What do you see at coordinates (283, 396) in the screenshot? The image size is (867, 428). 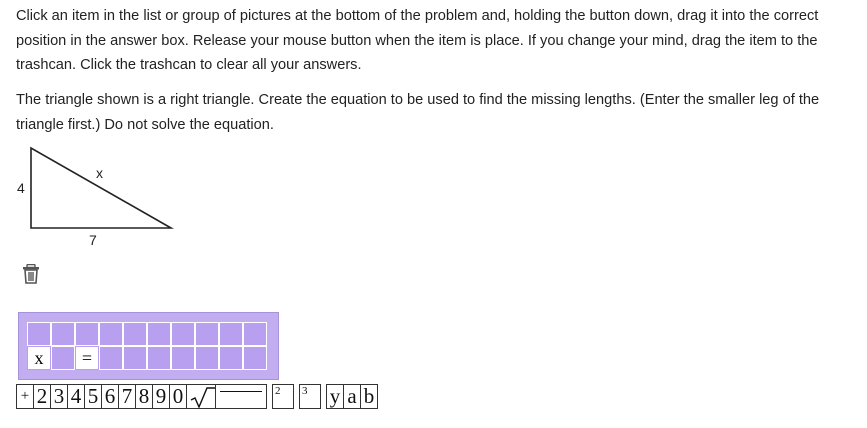 I see `tile-superscript-2: 2` at bounding box center [283, 396].